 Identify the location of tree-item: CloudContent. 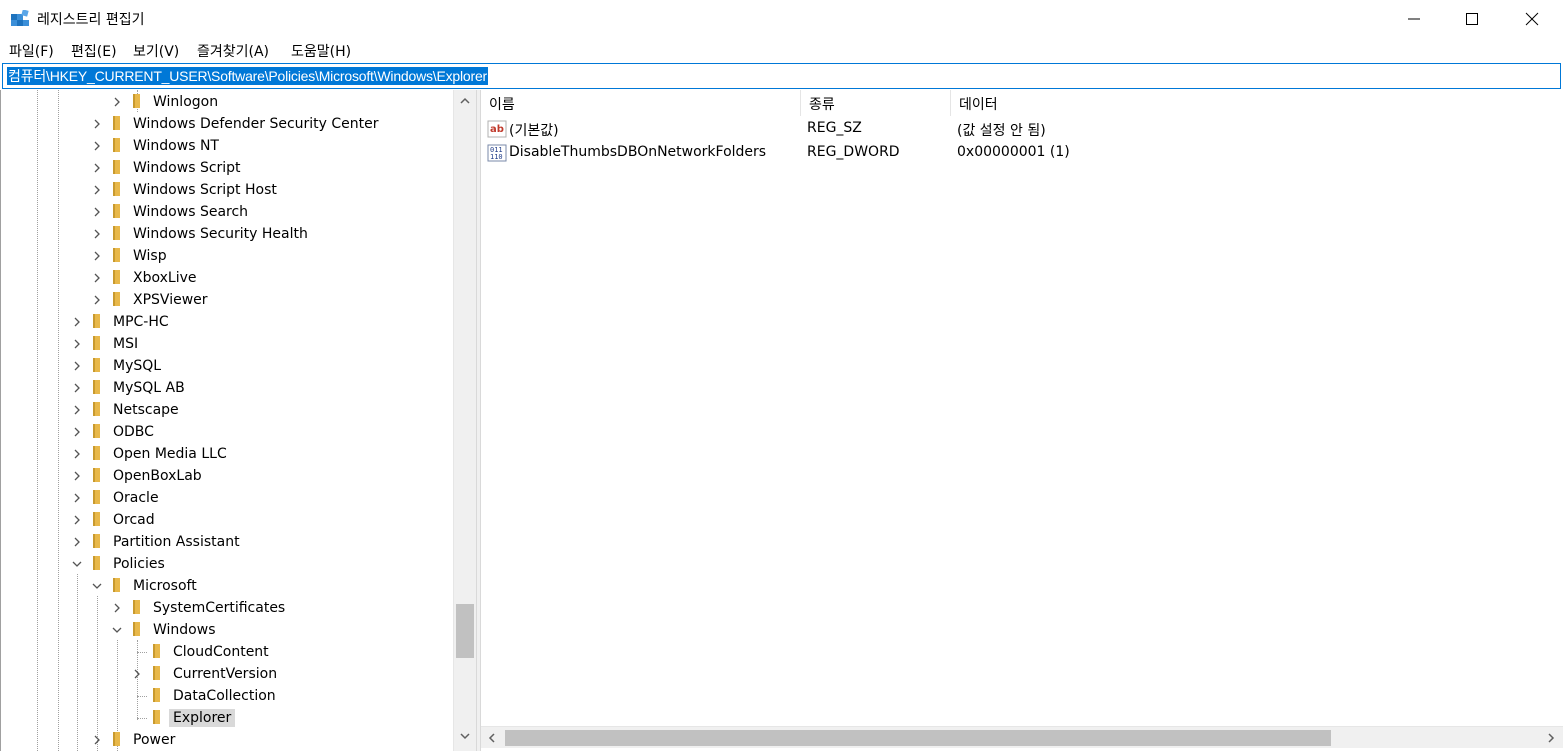
(227, 652).